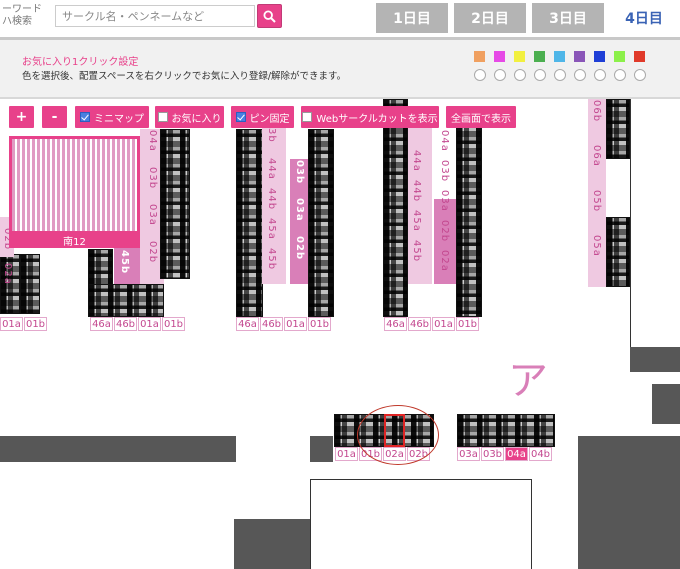 This screenshot has width=680, height=569. Describe the element at coordinates (74, 185) in the screenshot. I see `minimap-preview` at that location.